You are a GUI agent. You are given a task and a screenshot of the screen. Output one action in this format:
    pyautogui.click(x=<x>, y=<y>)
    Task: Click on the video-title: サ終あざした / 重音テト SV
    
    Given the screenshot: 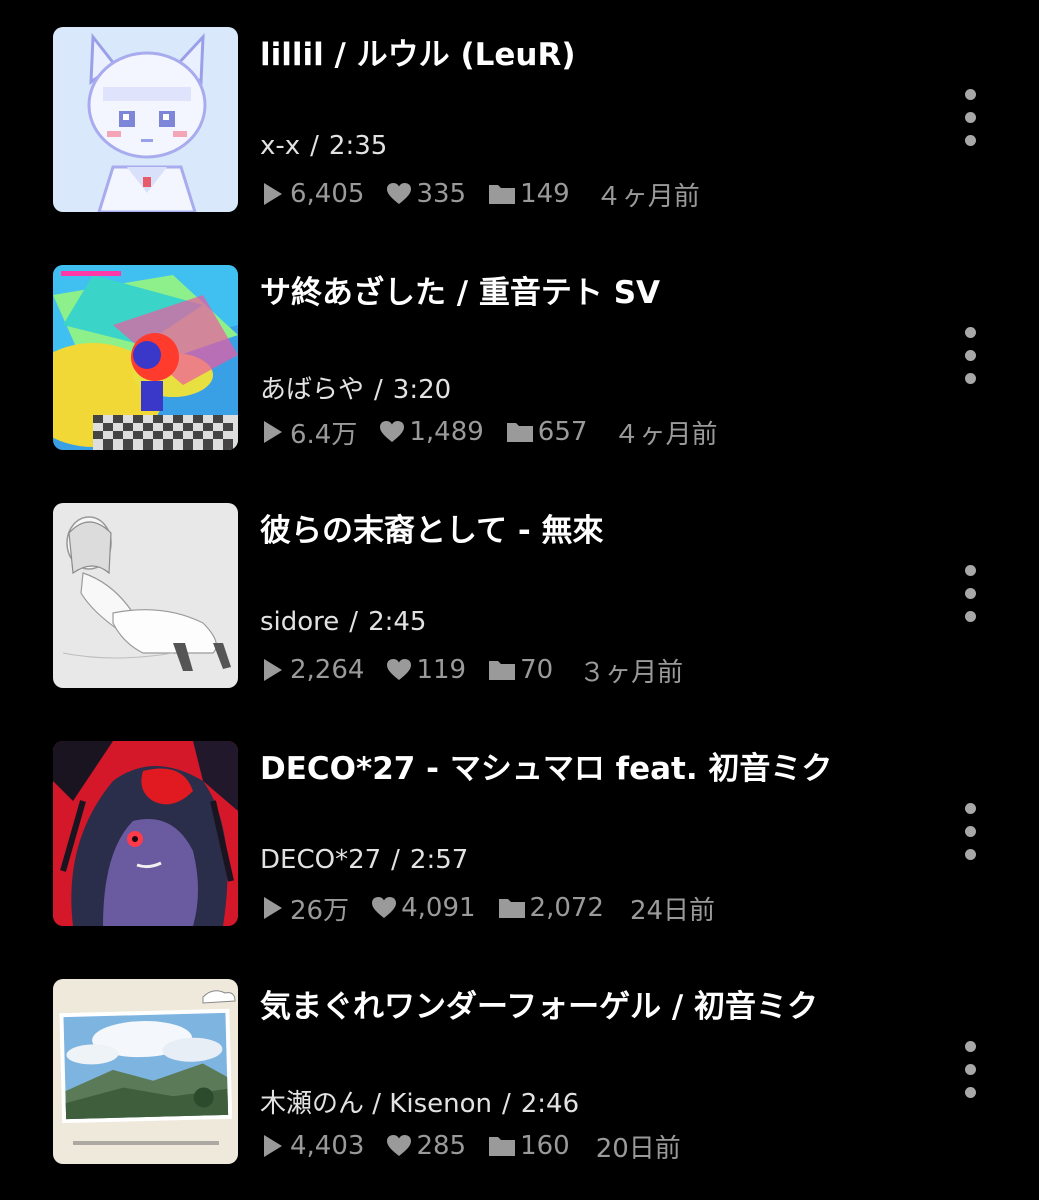 What is the action you would take?
    pyautogui.click(x=460, y=289)
    